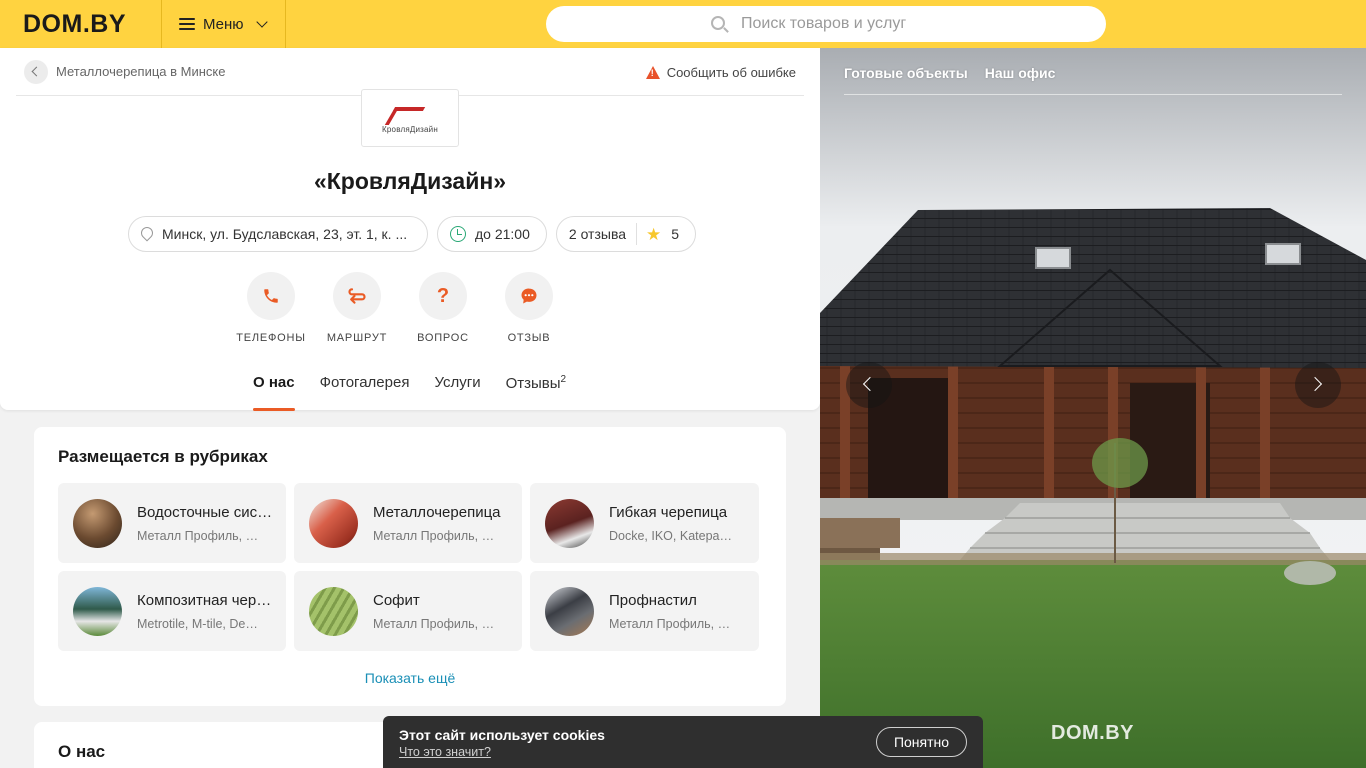  I want to click on rubric-name: Водосточные системы, so click(207, 512).